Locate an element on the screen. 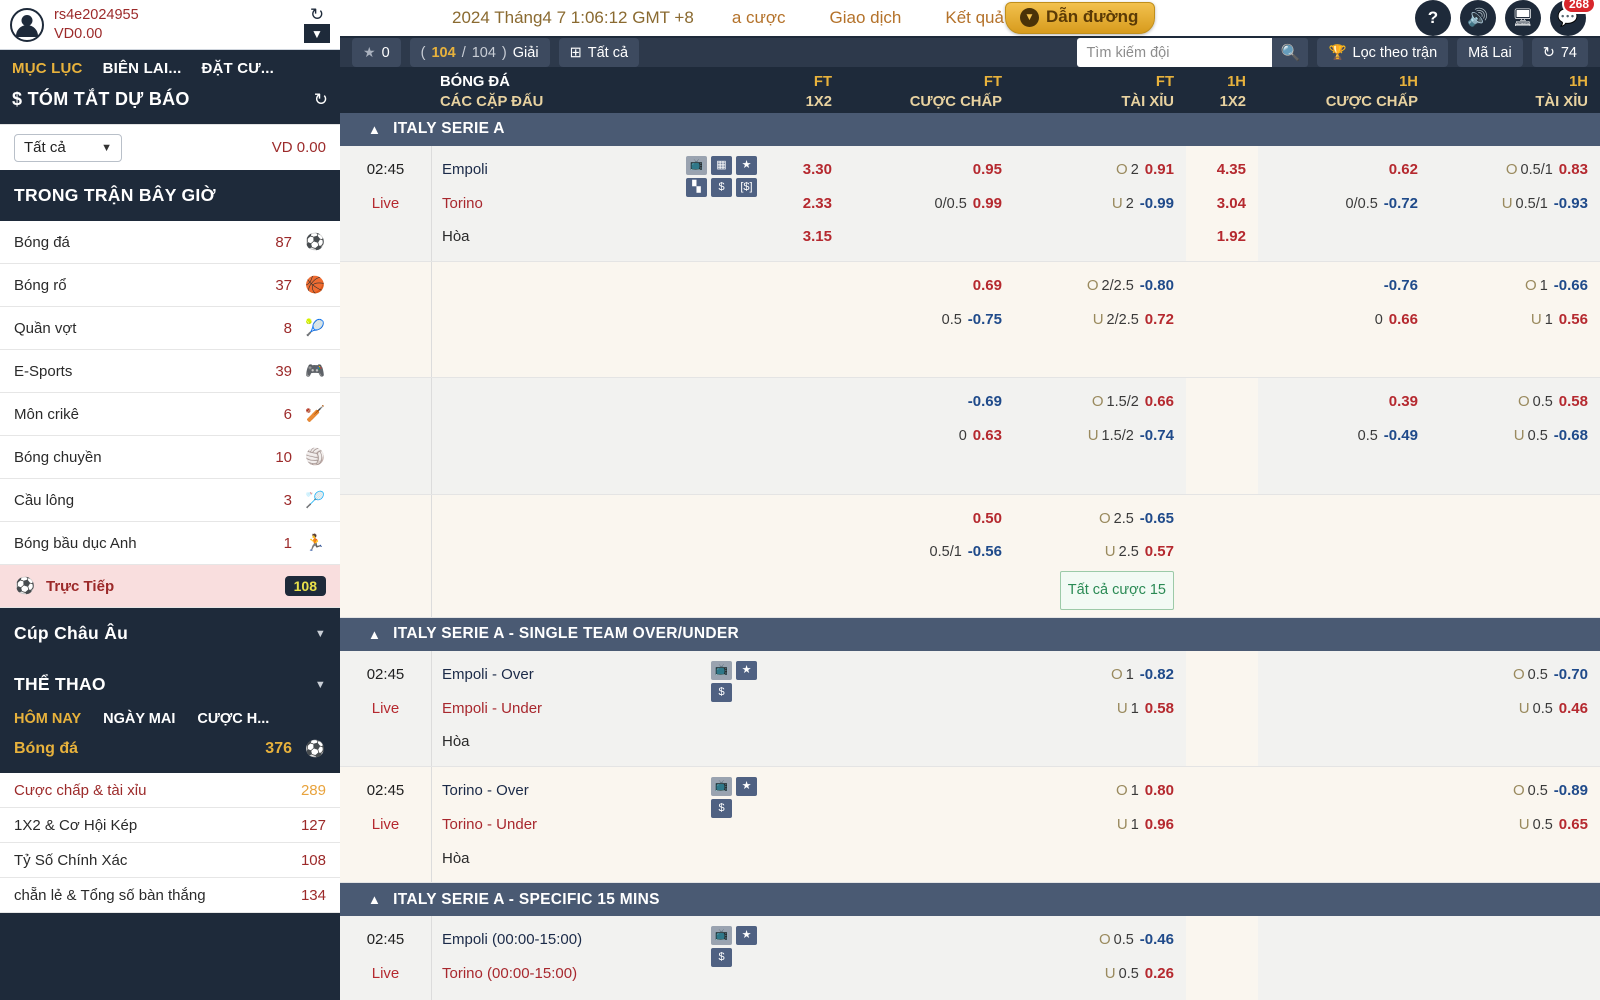 Image resolution: width=1600 pixels, height=1000 pixels. odds-ft-1x2: 3.30 2.33 3.15 is located at coordinates (805, 203).